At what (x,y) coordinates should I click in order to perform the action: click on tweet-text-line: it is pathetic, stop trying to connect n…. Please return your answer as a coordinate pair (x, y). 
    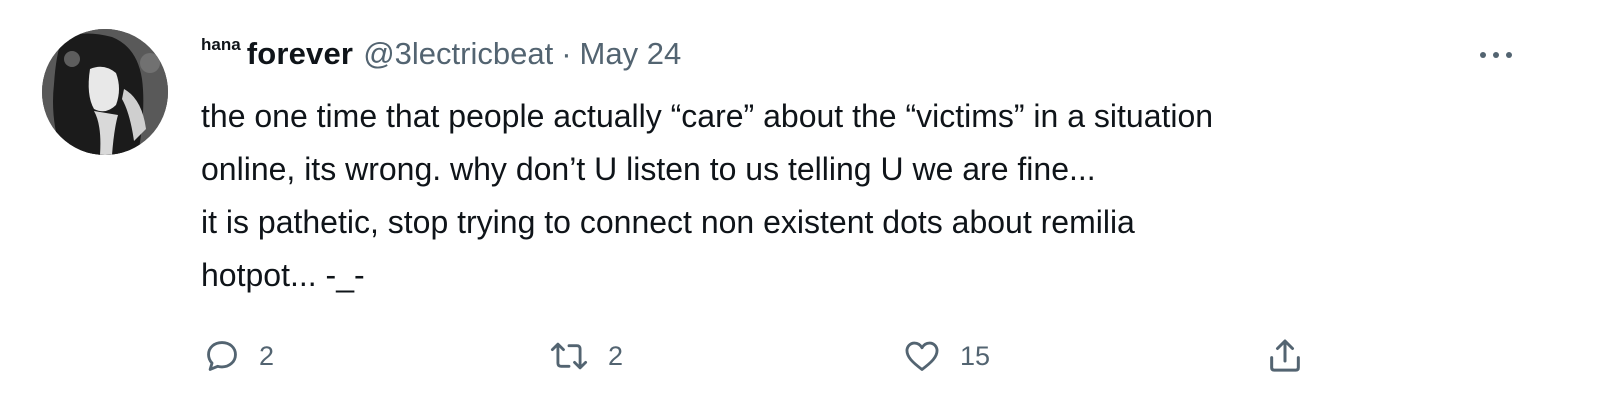
    Looking at the image, I should click on (668, 222).